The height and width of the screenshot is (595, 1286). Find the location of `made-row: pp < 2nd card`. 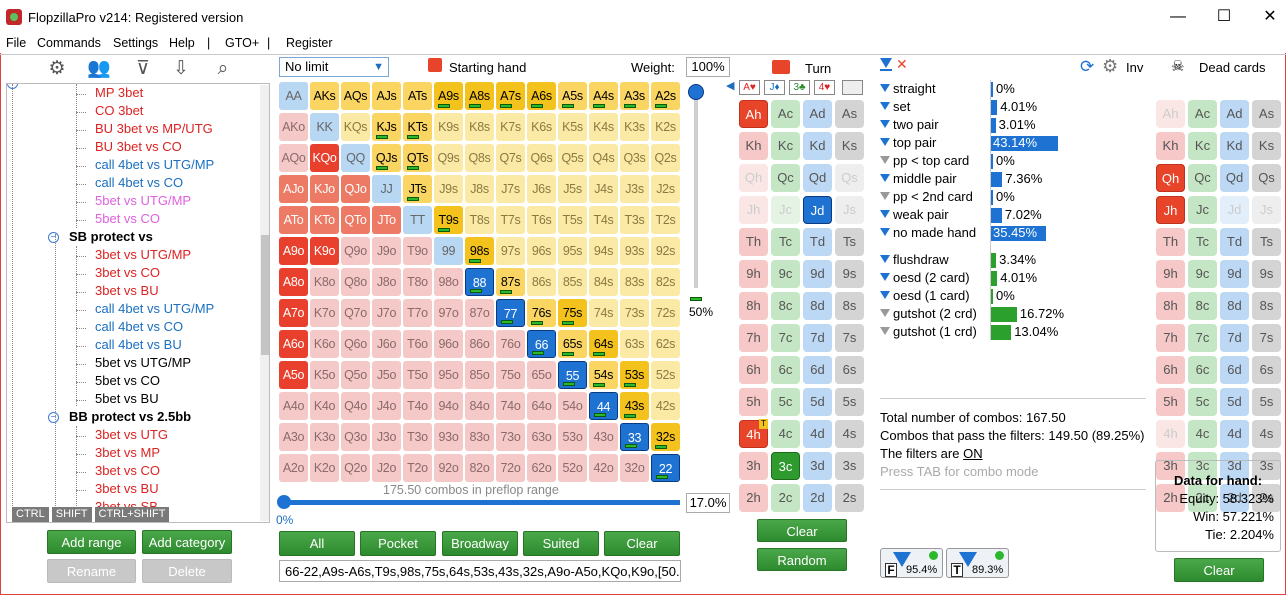

made-row: pp < 2nd card is located at coordinates (926, 196).